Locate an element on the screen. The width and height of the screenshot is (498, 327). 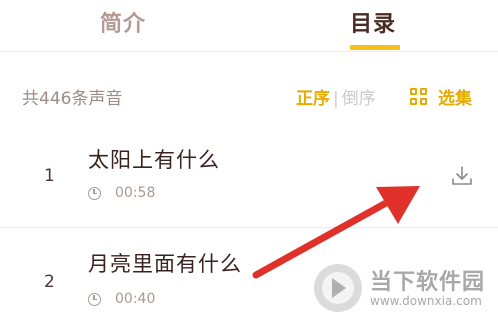
sort-order-switch: 正序 | 倒序 is located at coordinates (336, 96).